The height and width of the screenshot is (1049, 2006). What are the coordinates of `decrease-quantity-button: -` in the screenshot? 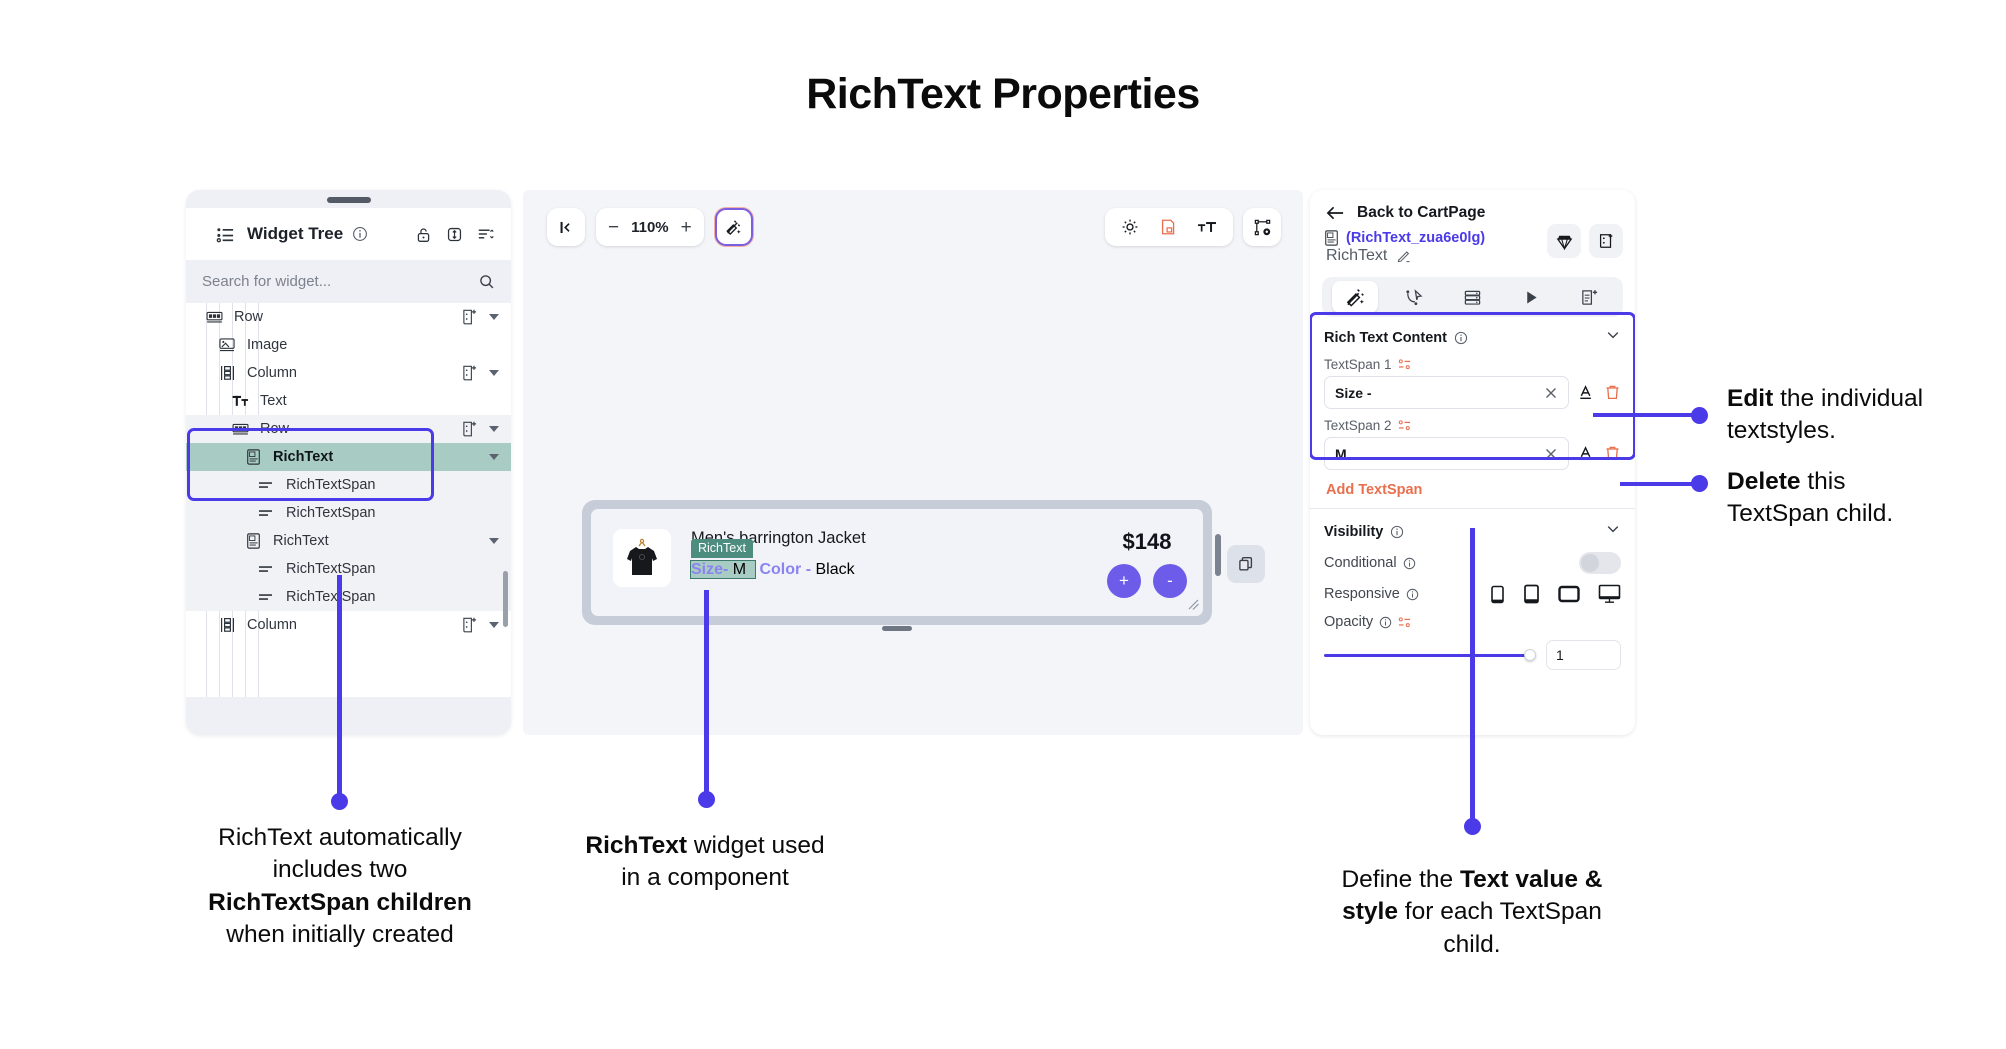 It's located at (1170, 581).